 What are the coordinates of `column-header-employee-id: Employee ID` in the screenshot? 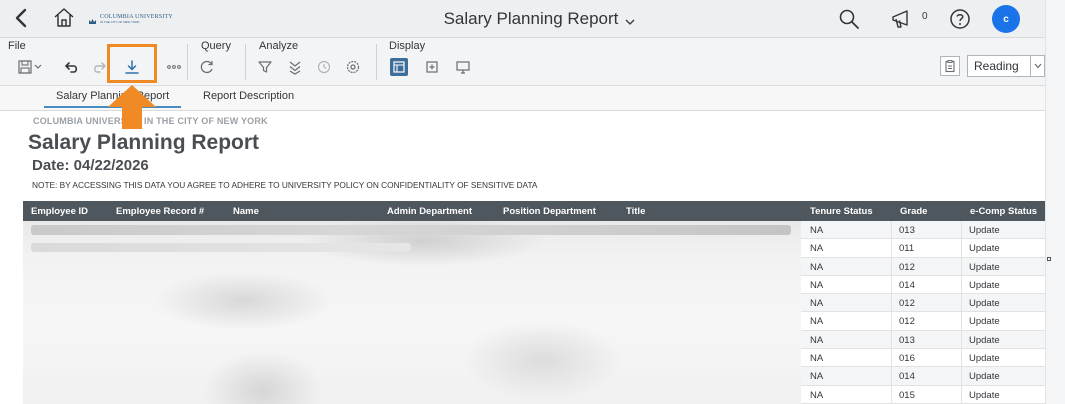 It's located at (59, 211).